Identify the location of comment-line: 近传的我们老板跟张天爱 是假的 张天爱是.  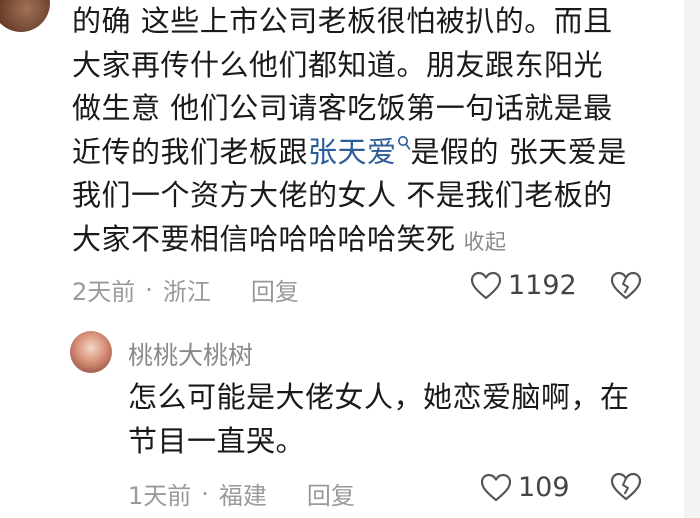
(372, 153).